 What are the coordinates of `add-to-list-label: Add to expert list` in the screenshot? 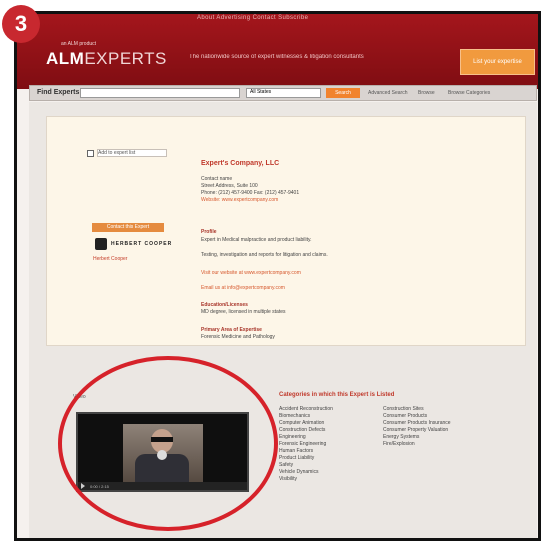 It's located at (132, 153).